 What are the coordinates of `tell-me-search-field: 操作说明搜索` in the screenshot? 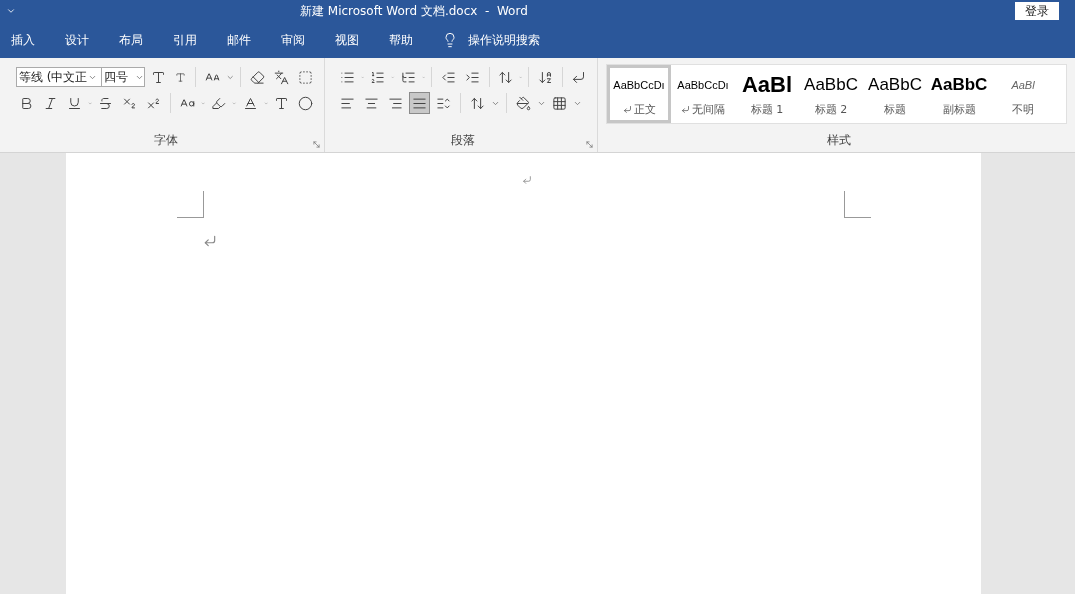 It's located at (523, 40).